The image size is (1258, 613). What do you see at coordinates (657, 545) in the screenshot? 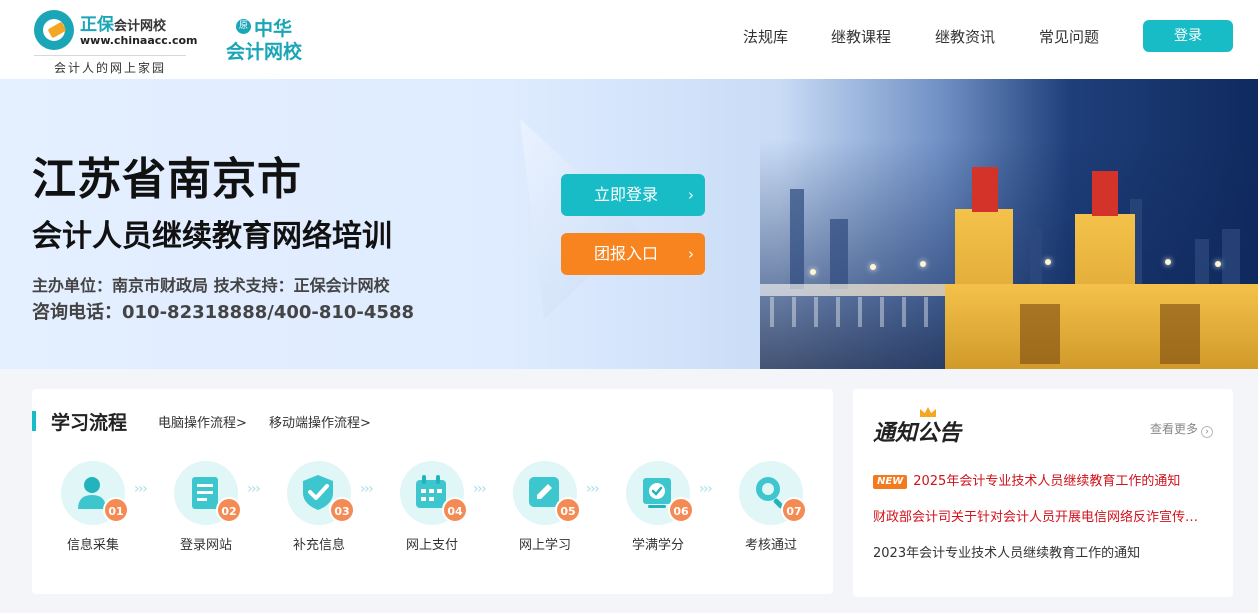
I see `step-label: 学满学分` at bounding box center [657, 545].